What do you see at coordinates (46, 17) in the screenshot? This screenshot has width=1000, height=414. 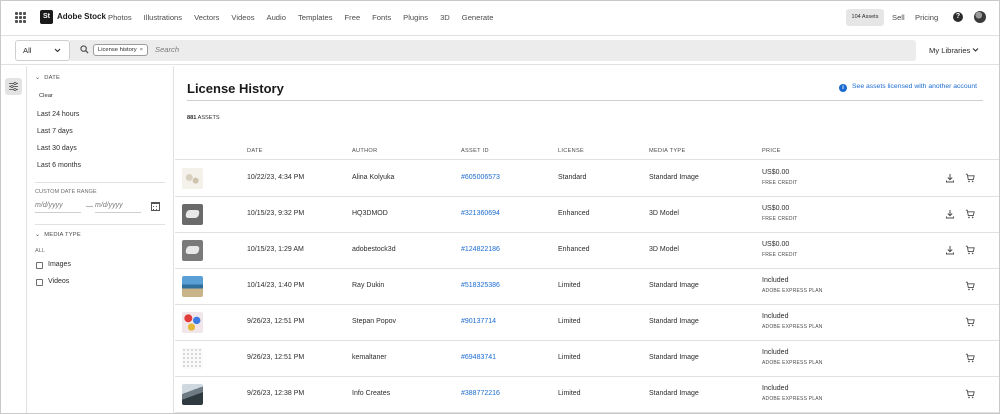 I see `adobe-stock-logo: St` at bounding box center [46, 17].